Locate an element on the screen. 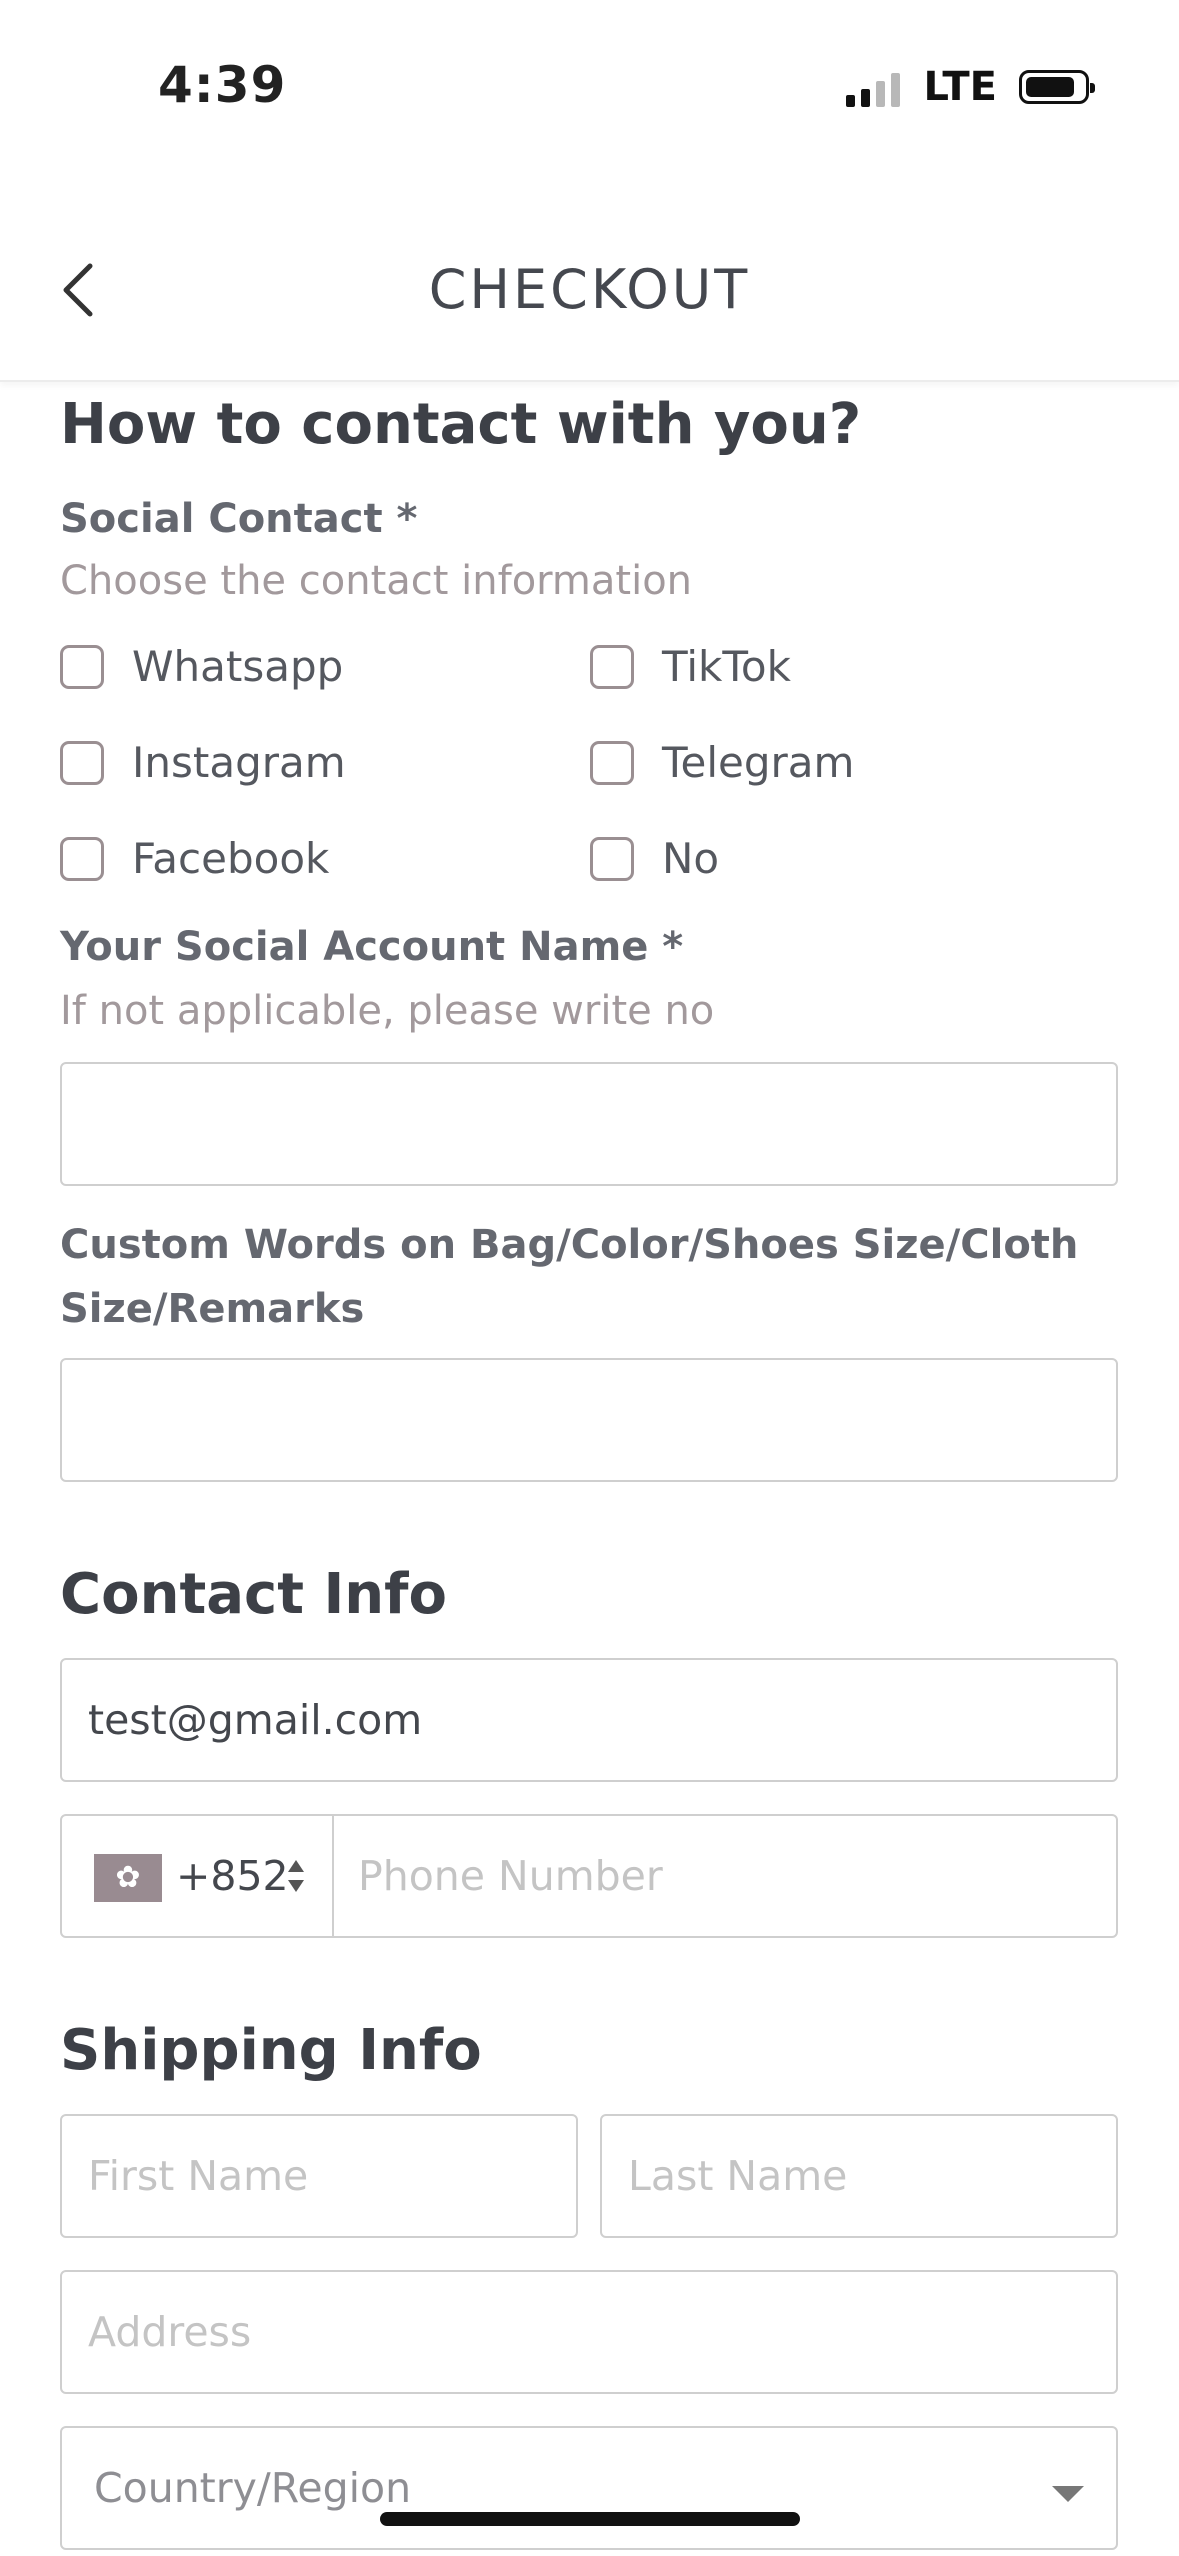  option-label: Whatsapp is located at coordinates (238, 666).